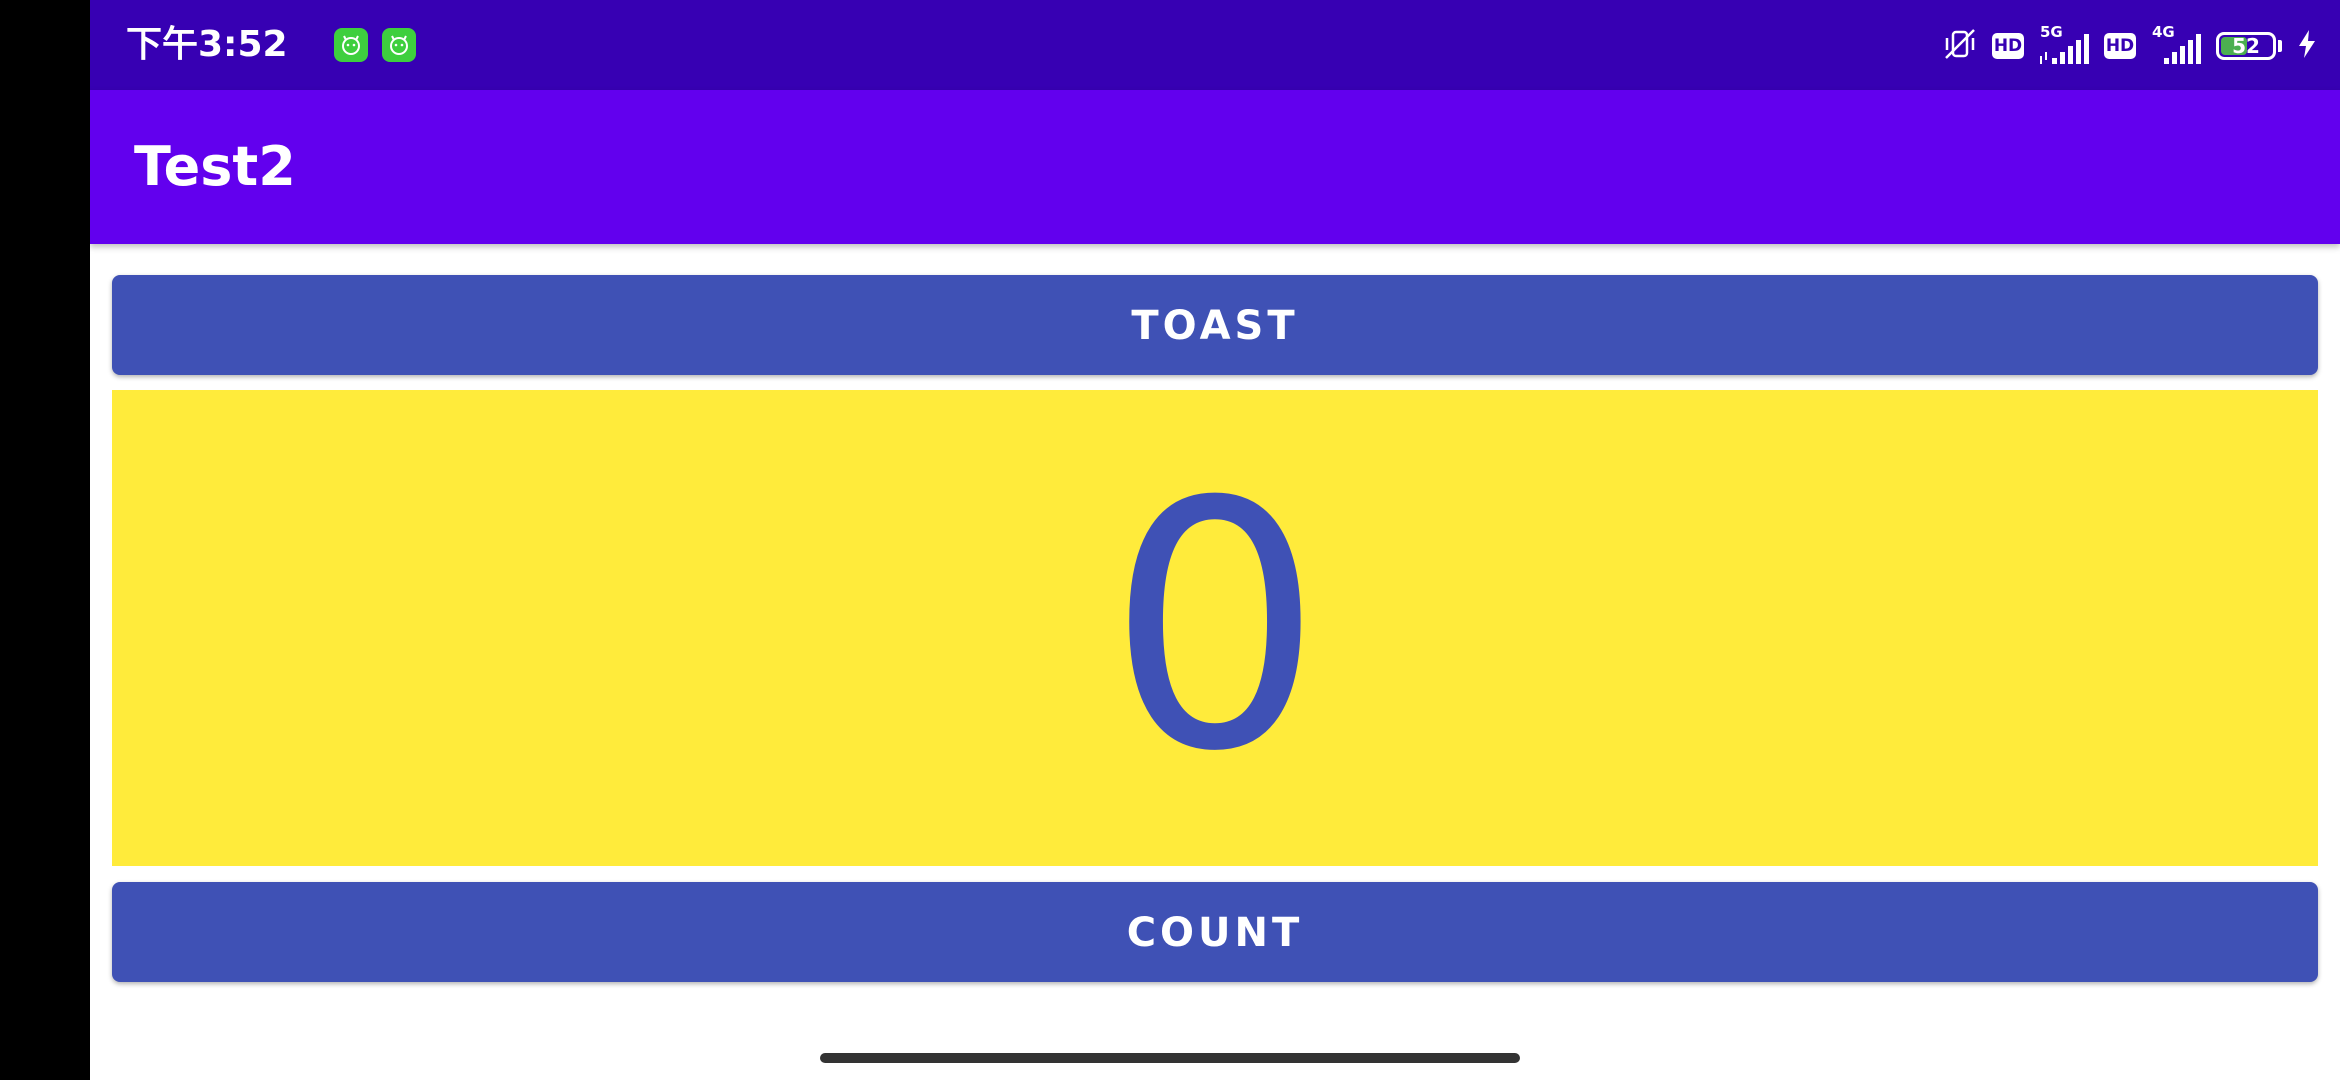  I want to click on battery-level-text: 52, so click(2246, 46).